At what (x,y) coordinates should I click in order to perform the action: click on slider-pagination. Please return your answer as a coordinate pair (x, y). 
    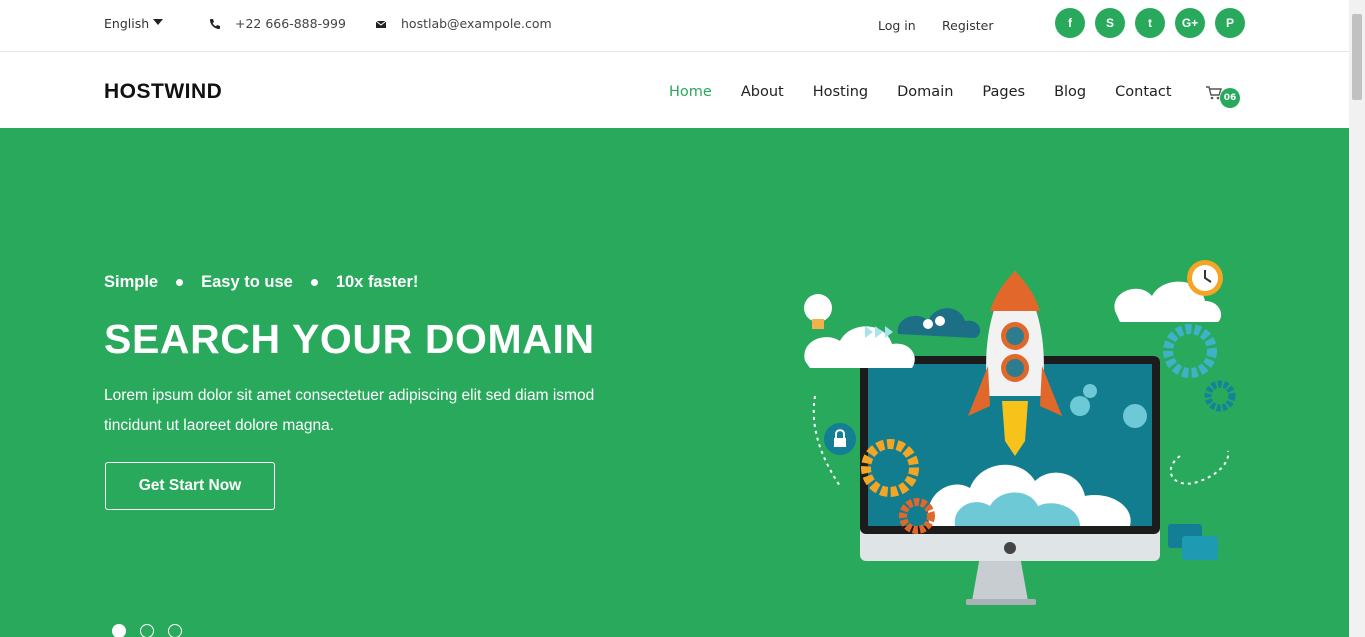
    Looking at the image, I should click on (147, 630).